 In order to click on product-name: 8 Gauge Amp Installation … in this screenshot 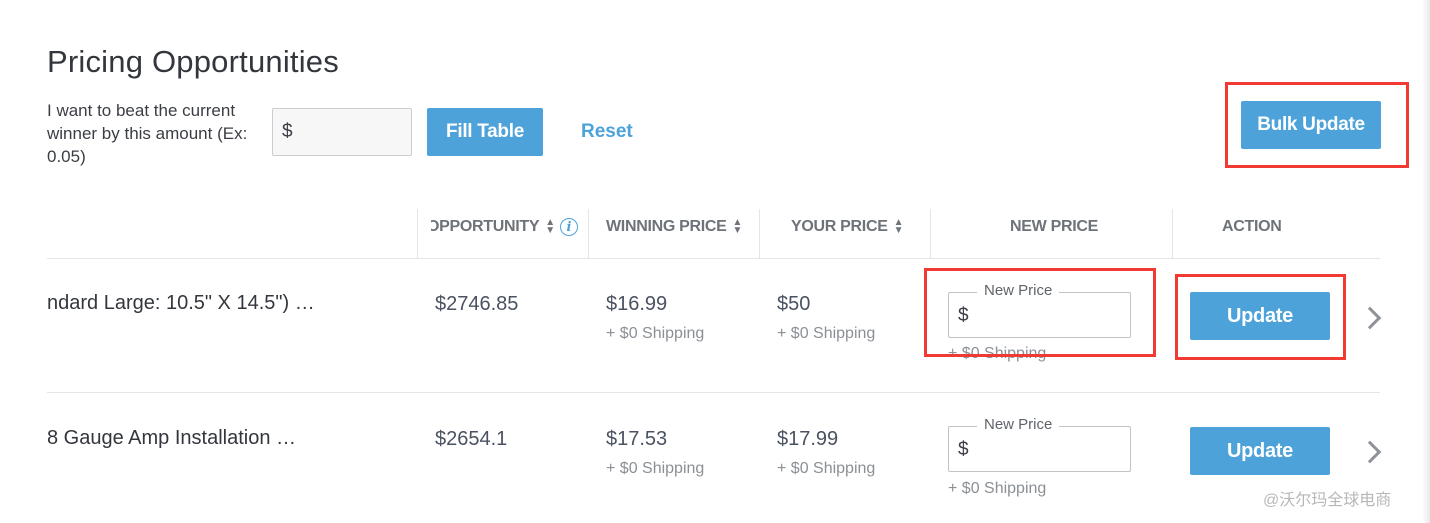, I will do `click(171, 438)`.